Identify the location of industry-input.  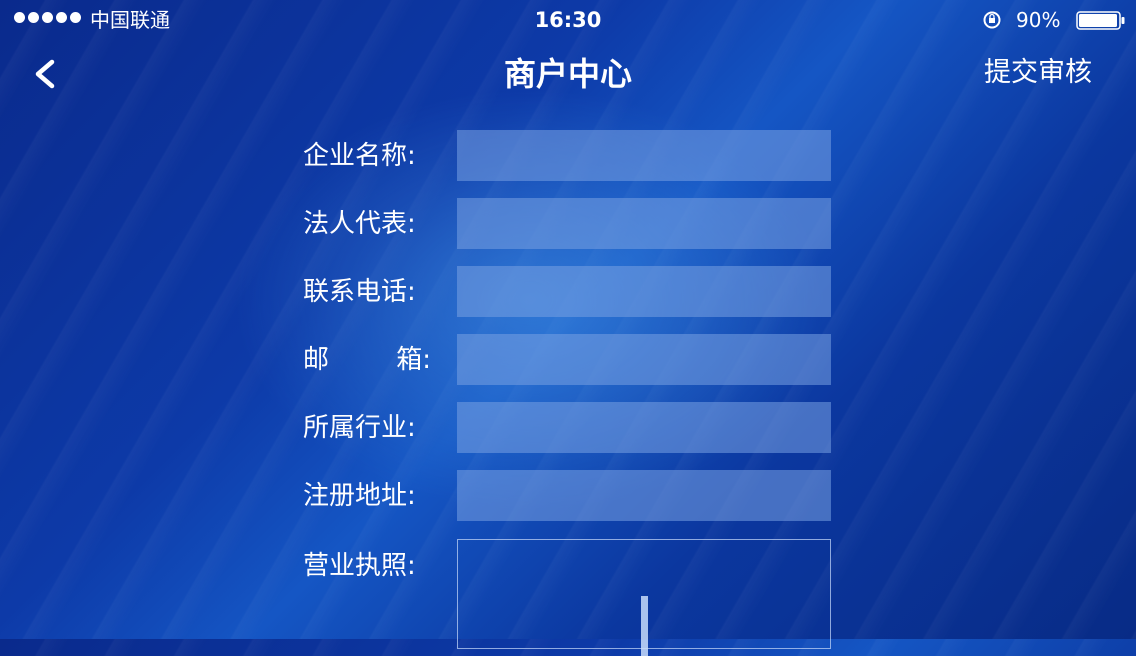
(644, 427).